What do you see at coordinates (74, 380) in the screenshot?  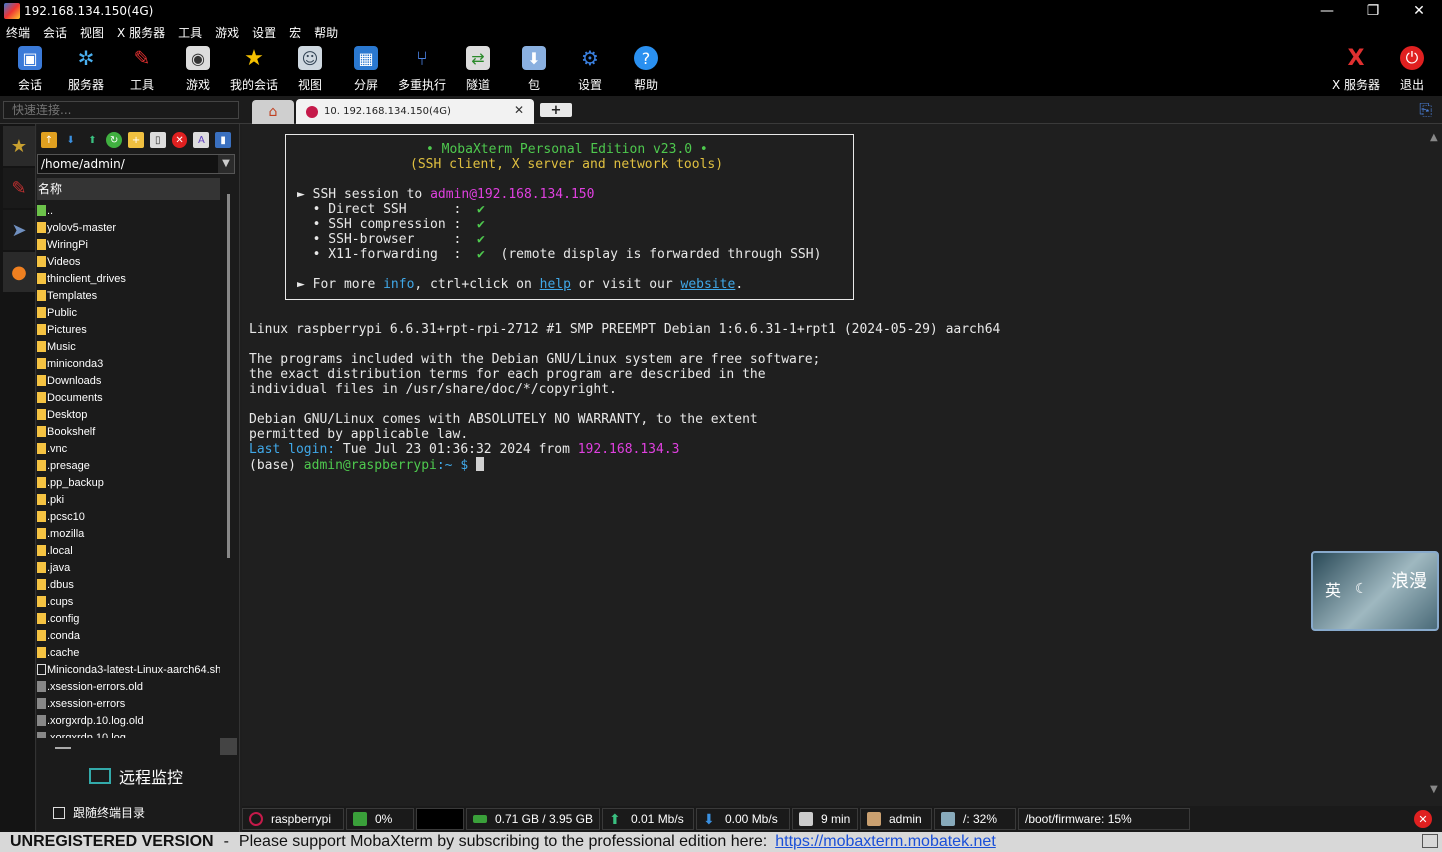 I see `file-name: Downloads` at bounding box center [74, 380].